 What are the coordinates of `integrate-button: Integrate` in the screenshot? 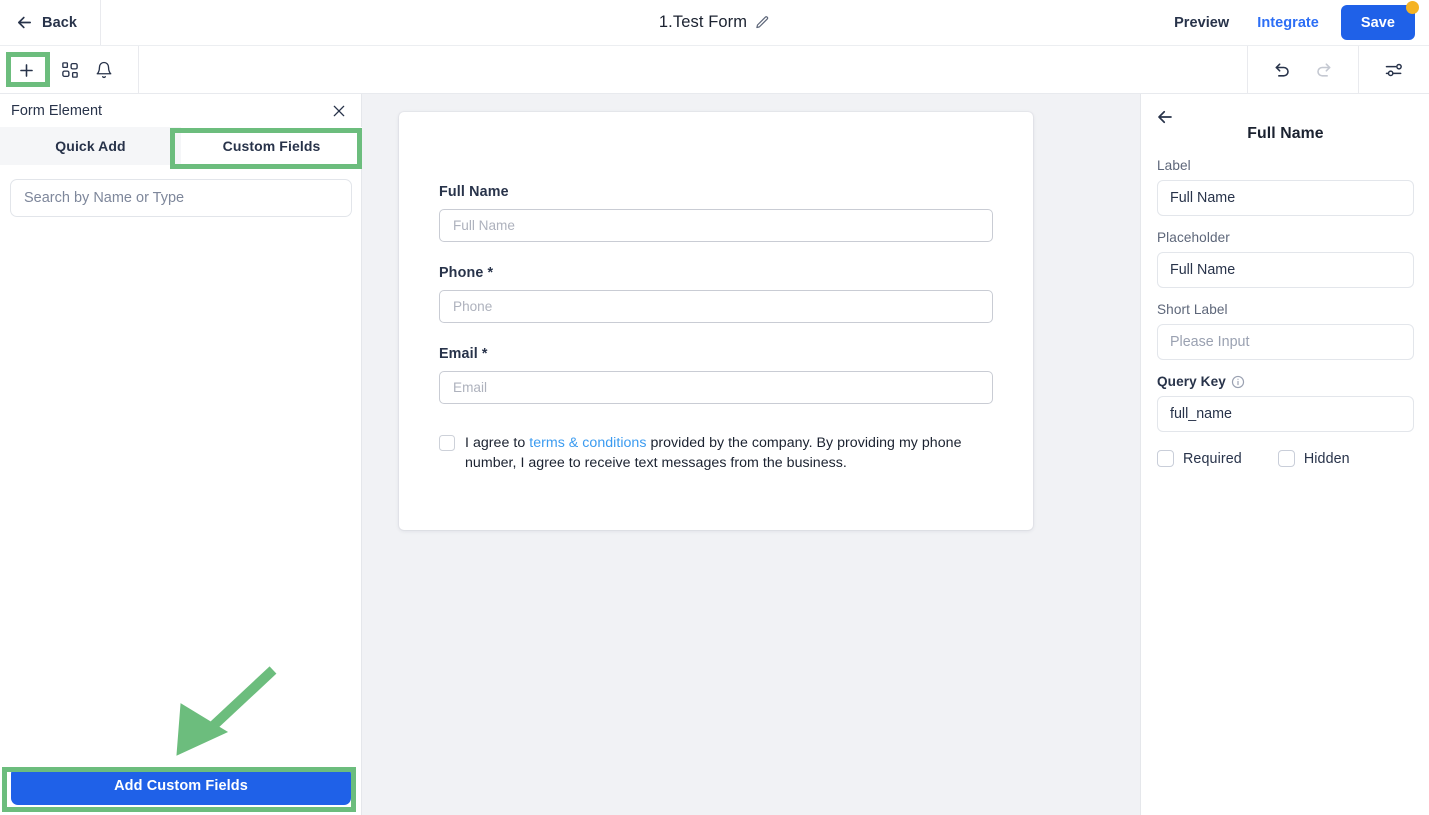 It's located at (1288, 23).